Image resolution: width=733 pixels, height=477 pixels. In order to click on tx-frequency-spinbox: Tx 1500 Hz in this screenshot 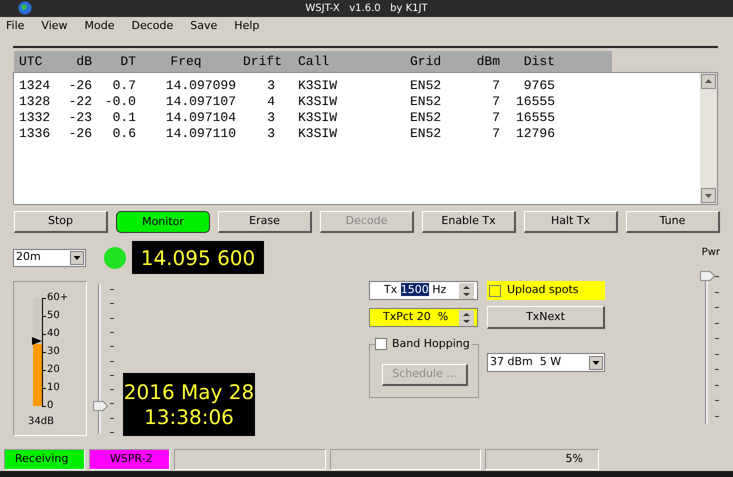, I will do `click(423, 290)`.